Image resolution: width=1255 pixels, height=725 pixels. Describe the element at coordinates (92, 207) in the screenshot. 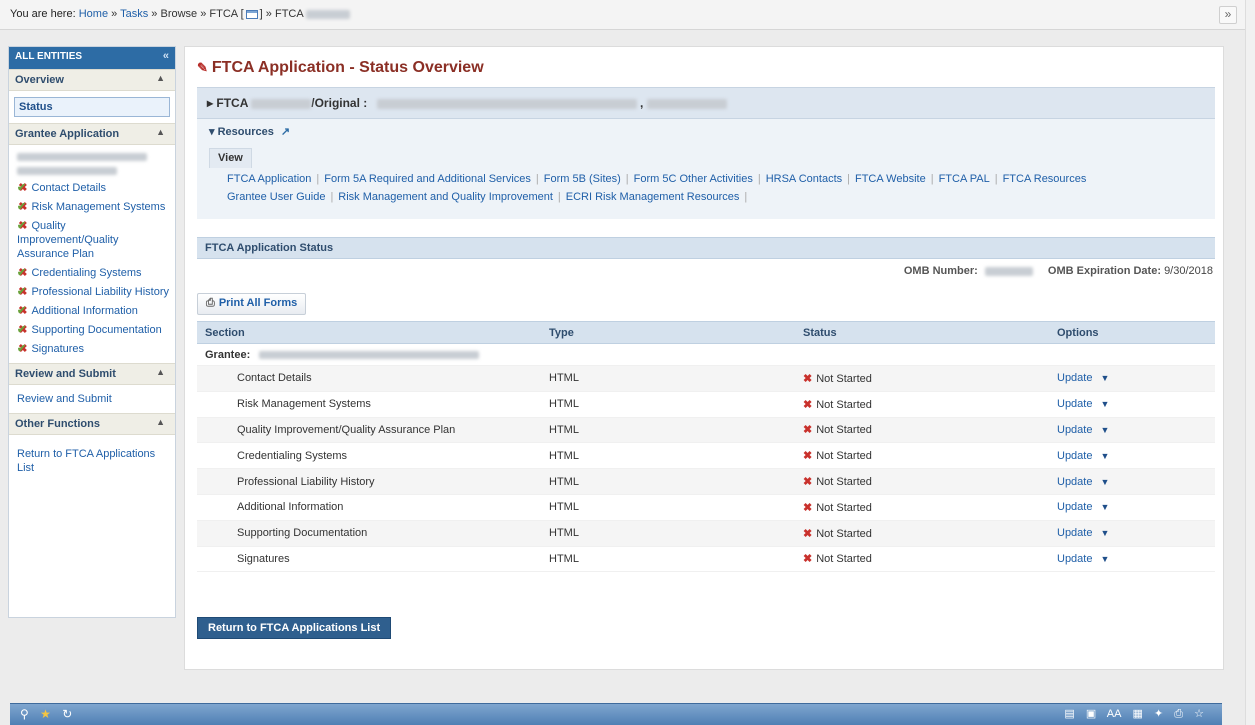

I see `sidebar-item-section: ✖ Risk Management Systems` at that location.